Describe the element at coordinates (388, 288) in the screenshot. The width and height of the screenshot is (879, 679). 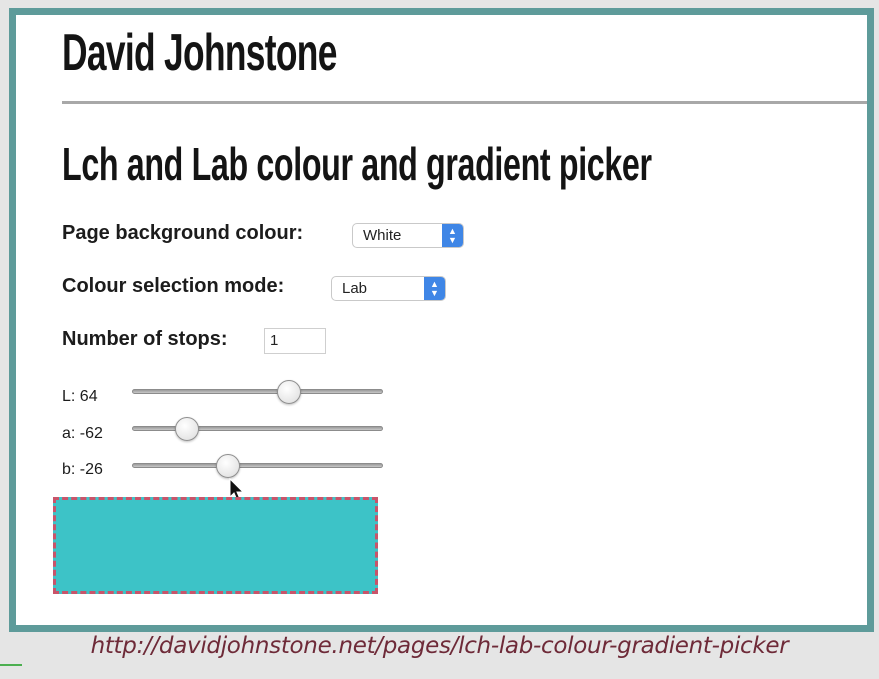
I see `selection-mode-select: Lab ▲ ▼` at that location.